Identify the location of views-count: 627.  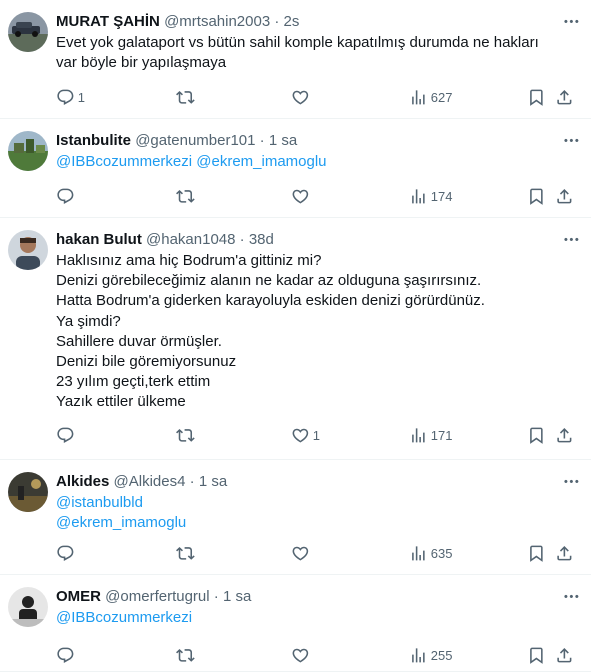
(441, 97).